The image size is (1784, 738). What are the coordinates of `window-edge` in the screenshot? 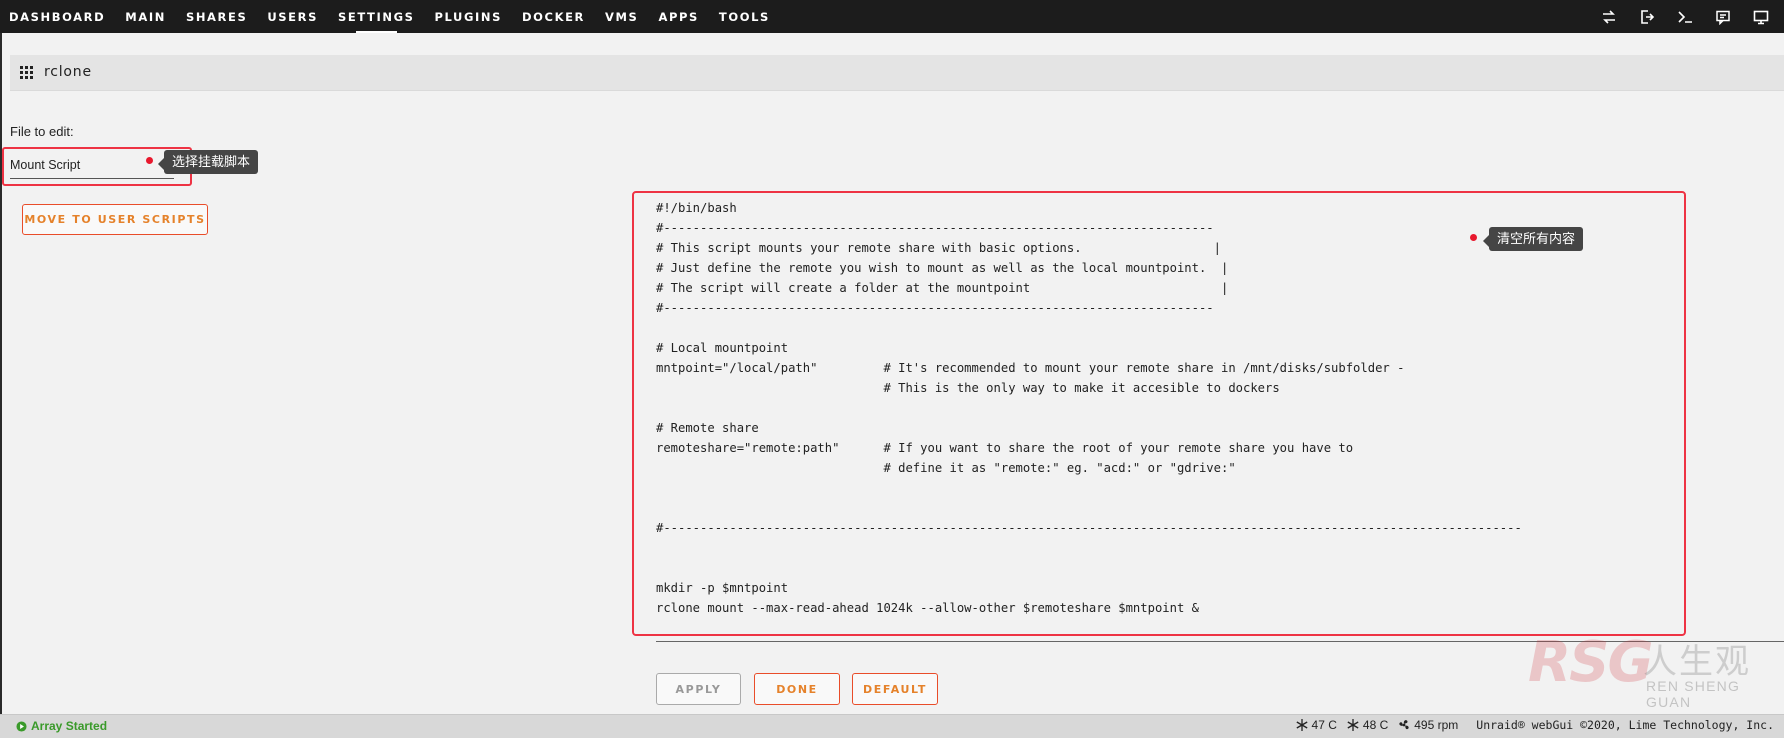 It's located at (1, 385).